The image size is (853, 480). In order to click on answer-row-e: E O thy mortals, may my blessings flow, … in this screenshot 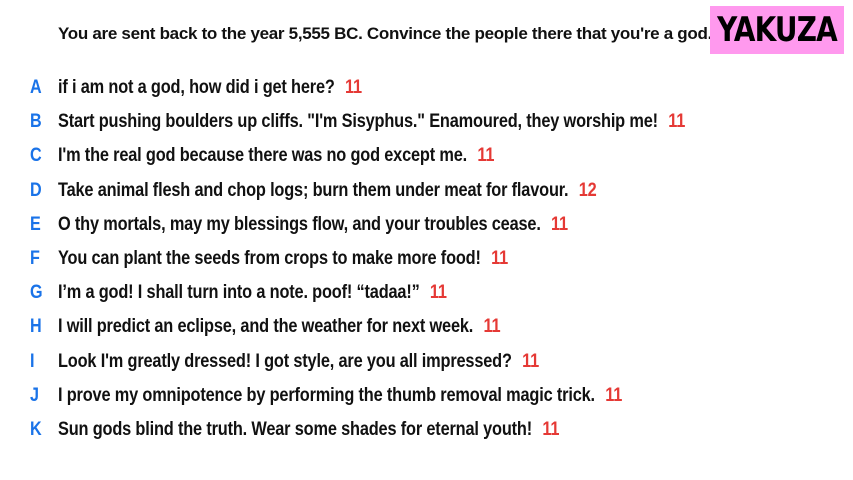, I will do `click(426, 225)`.